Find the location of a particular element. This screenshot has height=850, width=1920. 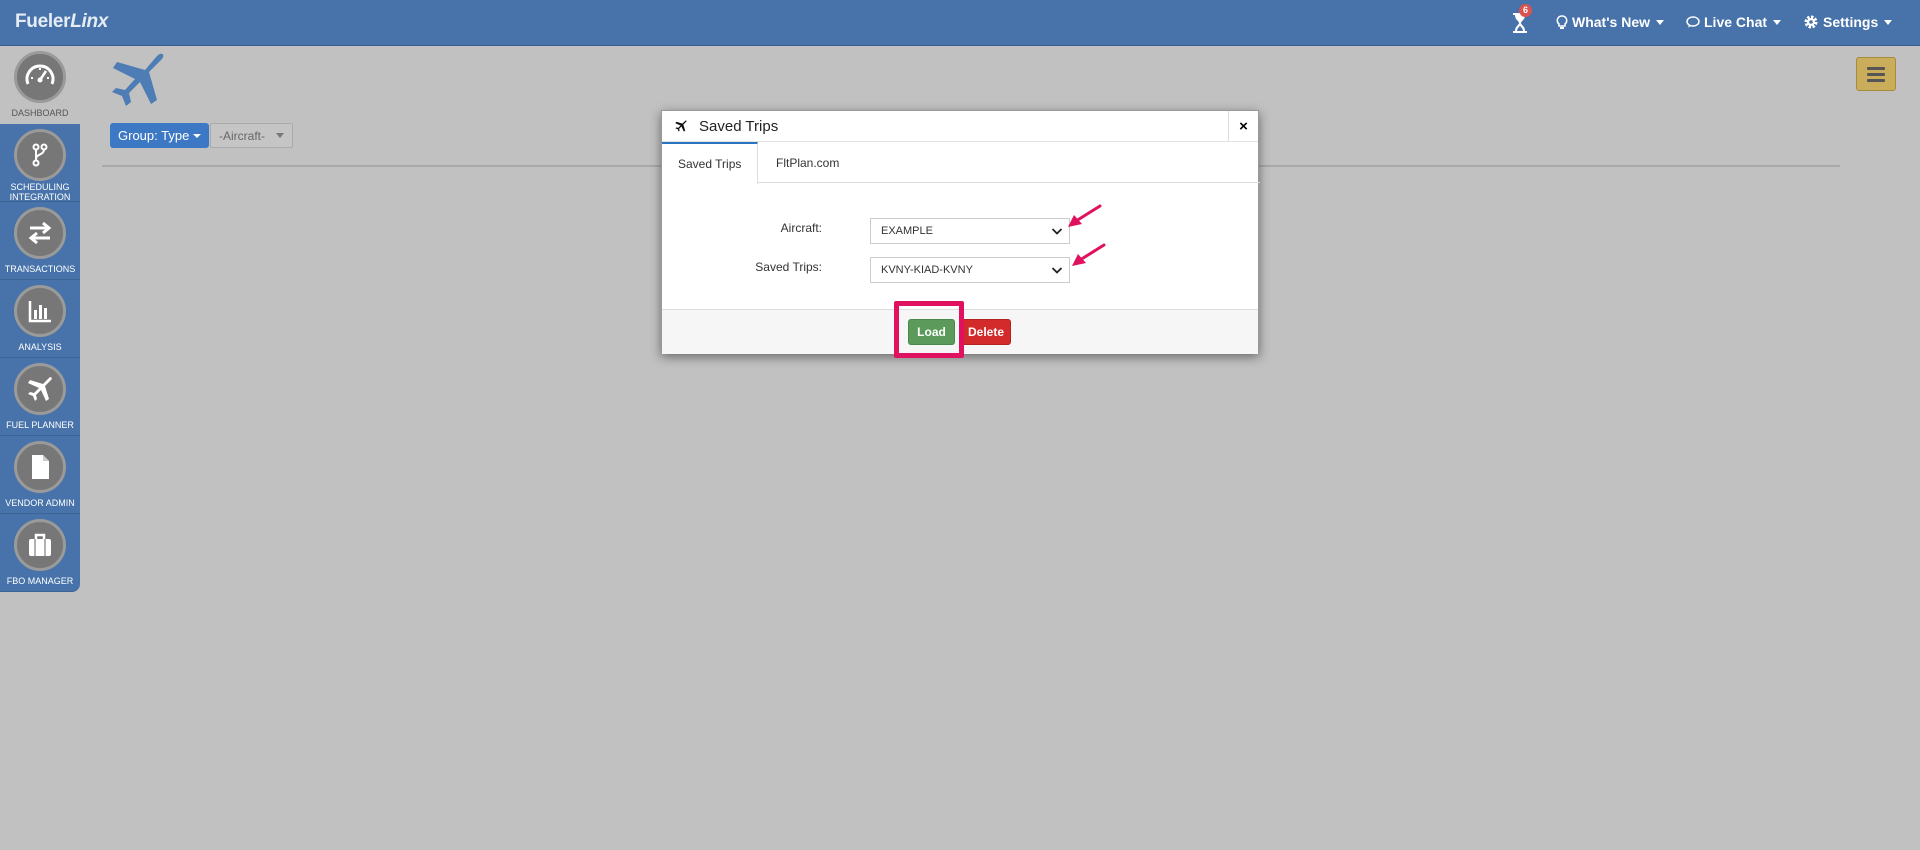

sidebar-item-label: DASHBOARD is located at coordinates (40, 113).